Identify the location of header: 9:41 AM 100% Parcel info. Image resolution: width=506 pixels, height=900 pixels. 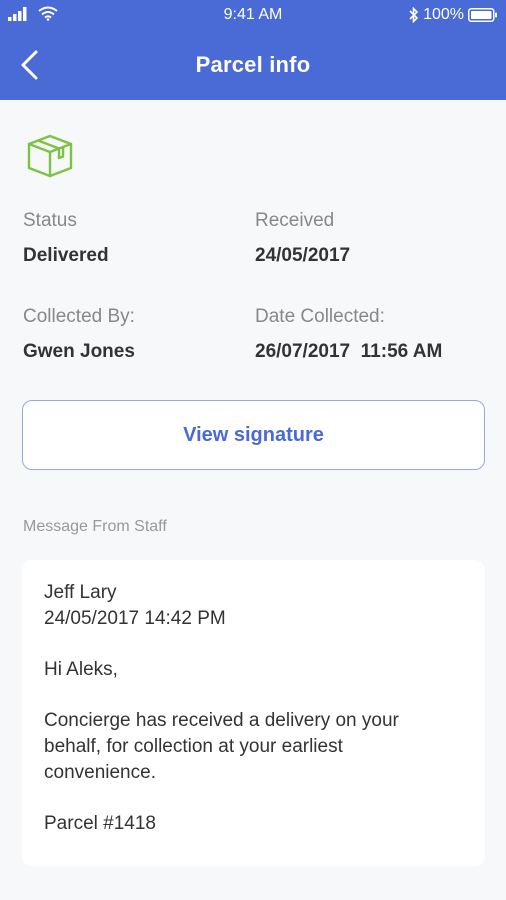
(253, 50).